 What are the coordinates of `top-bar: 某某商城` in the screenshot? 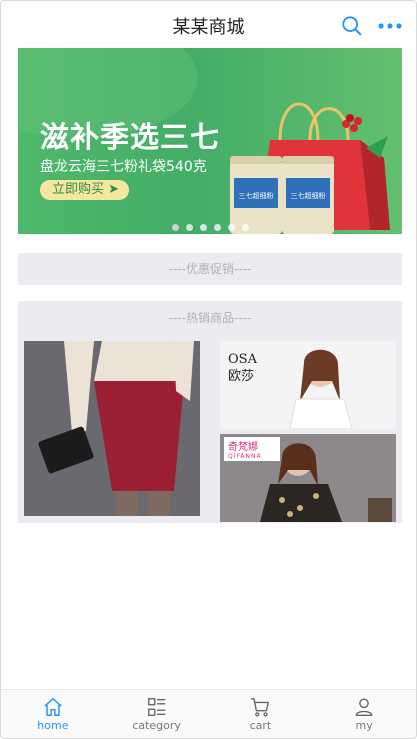 It's located at (208, 25).